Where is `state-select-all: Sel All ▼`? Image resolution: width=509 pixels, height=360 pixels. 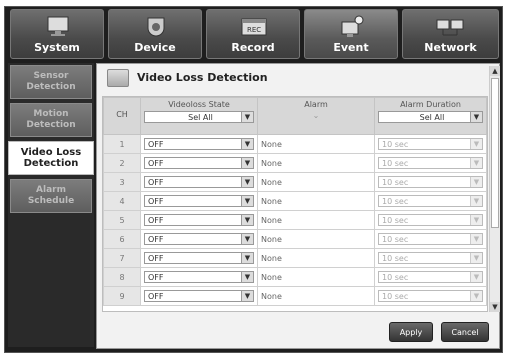 state-select-all: Sel All ▼ is located at coordinates (199, 117).